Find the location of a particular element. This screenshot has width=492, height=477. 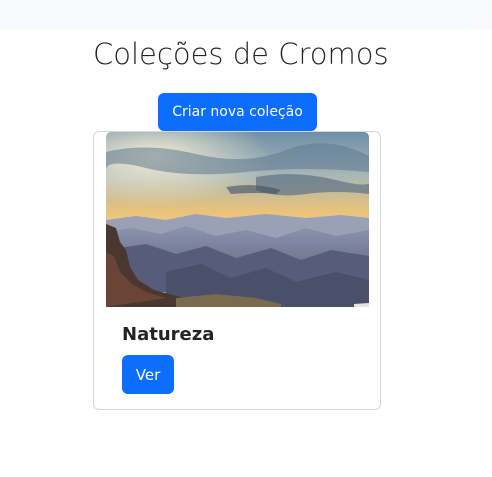

create-collection-button: Criar nova coleção is located at coordinates (237, 112).